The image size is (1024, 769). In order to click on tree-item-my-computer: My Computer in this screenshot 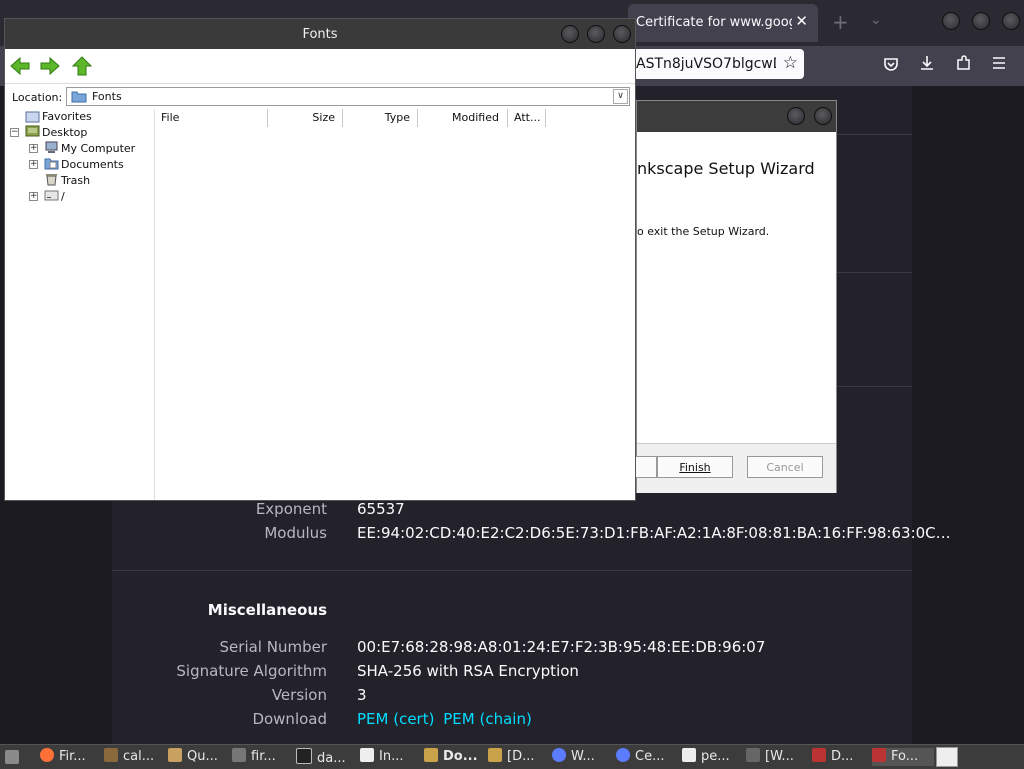, I will do `click(98, 148)`.